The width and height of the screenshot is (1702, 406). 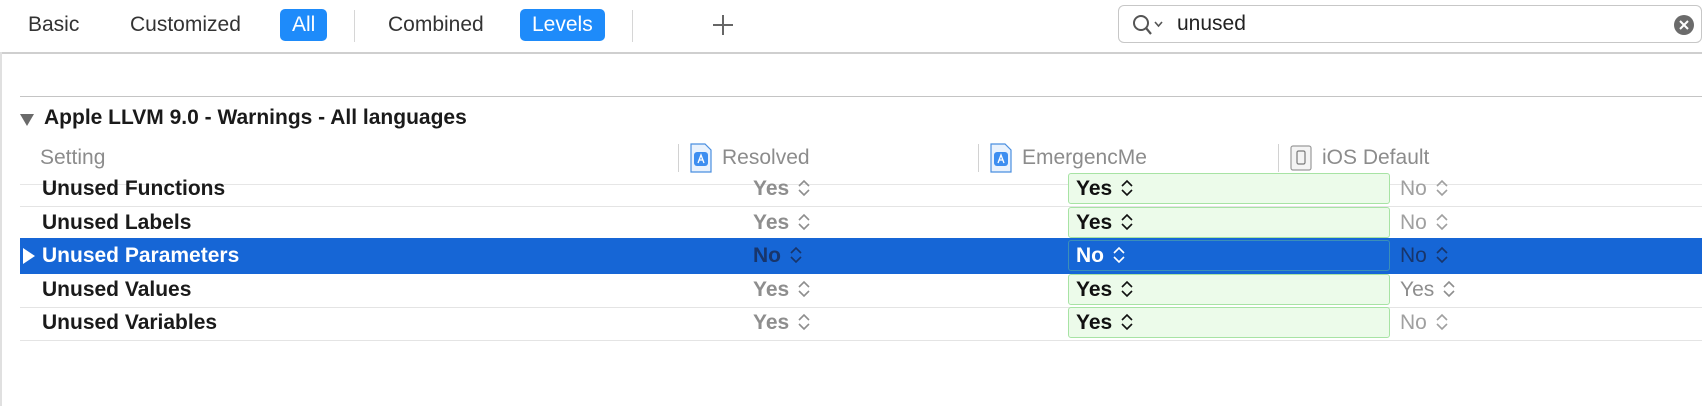 I want to click on column-header-default: iOS Default, so click(x=1376, y=157).